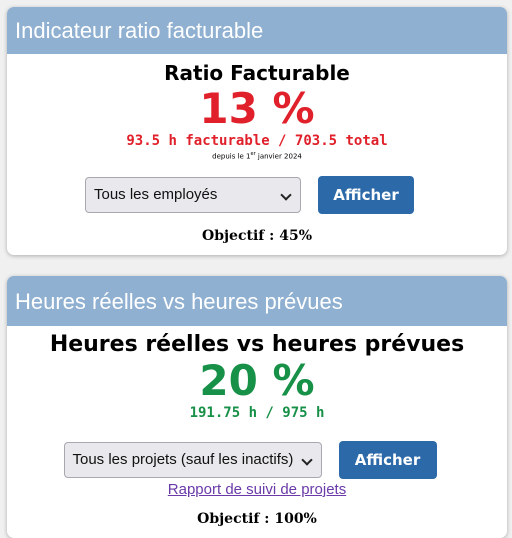  Describe the element at coordinates (366, 195) in the screenshot. I see `billable-show-button: Afficher` at that location.